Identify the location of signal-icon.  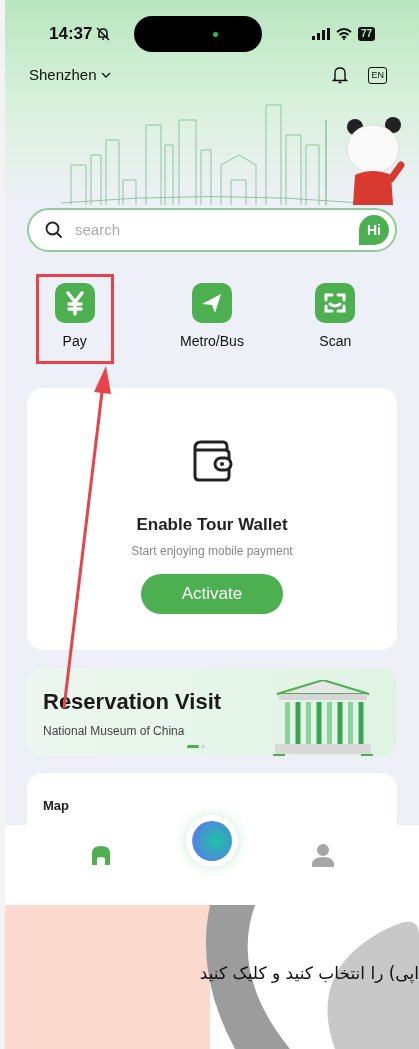
(320, 34).